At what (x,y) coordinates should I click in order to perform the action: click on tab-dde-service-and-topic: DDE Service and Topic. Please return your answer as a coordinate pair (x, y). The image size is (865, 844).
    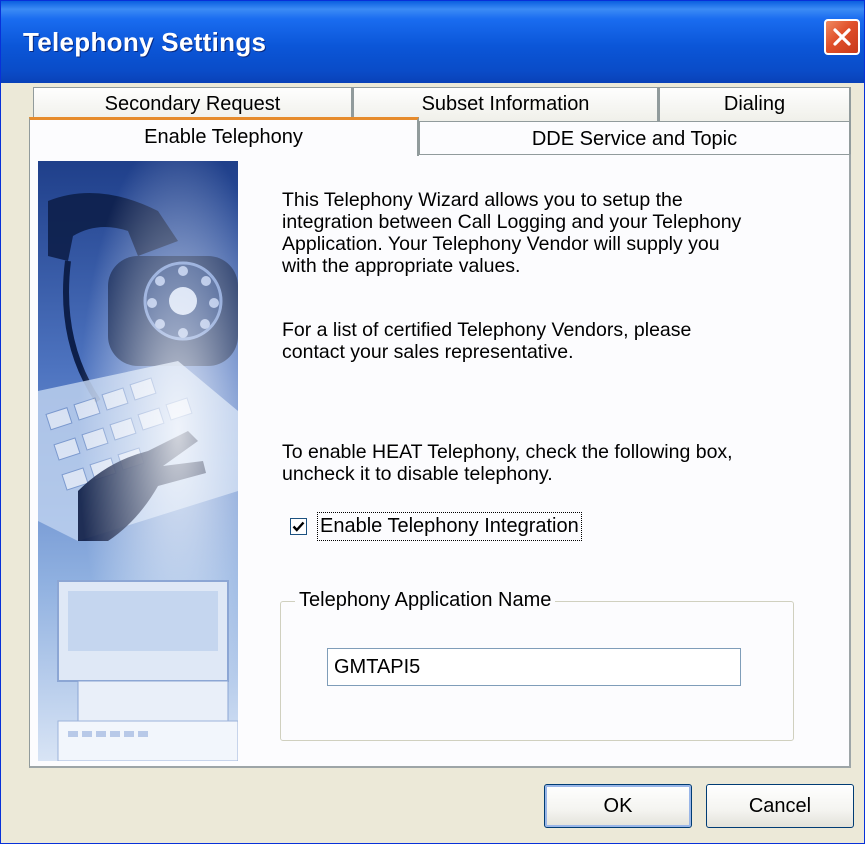
    Looking at the image, I should click on (635, 138).